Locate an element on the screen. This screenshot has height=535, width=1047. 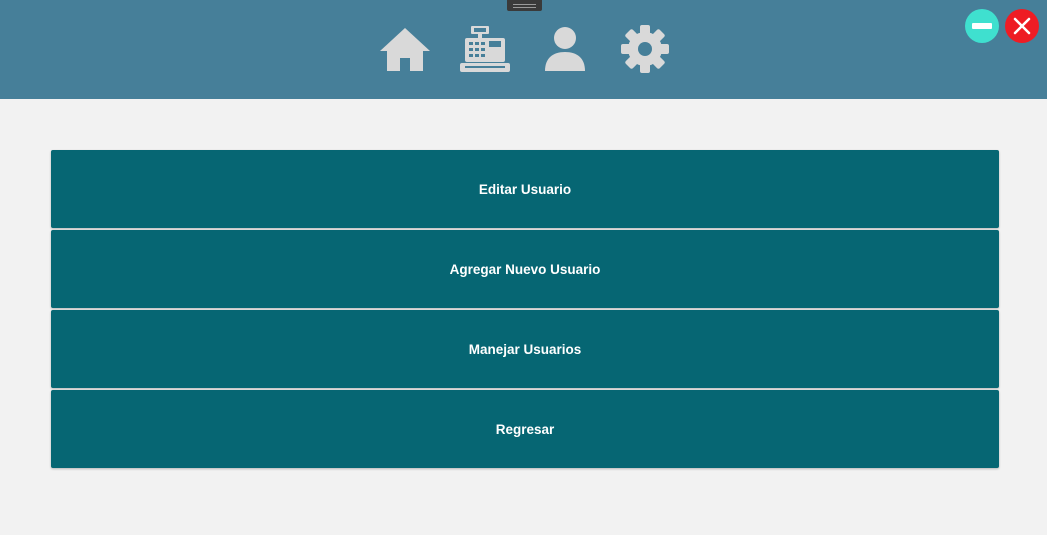
manage-users-button: Manejar Usuarios is located at coordinates (525, 349).